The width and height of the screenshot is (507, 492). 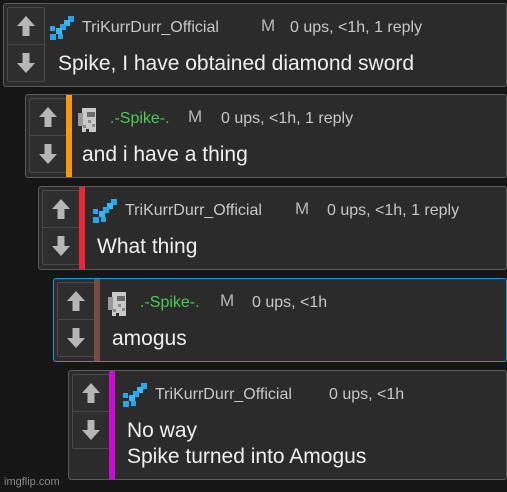 I want to click on comment-text: Spike, I have obtained diamond sword, so click(x=236, y=63).